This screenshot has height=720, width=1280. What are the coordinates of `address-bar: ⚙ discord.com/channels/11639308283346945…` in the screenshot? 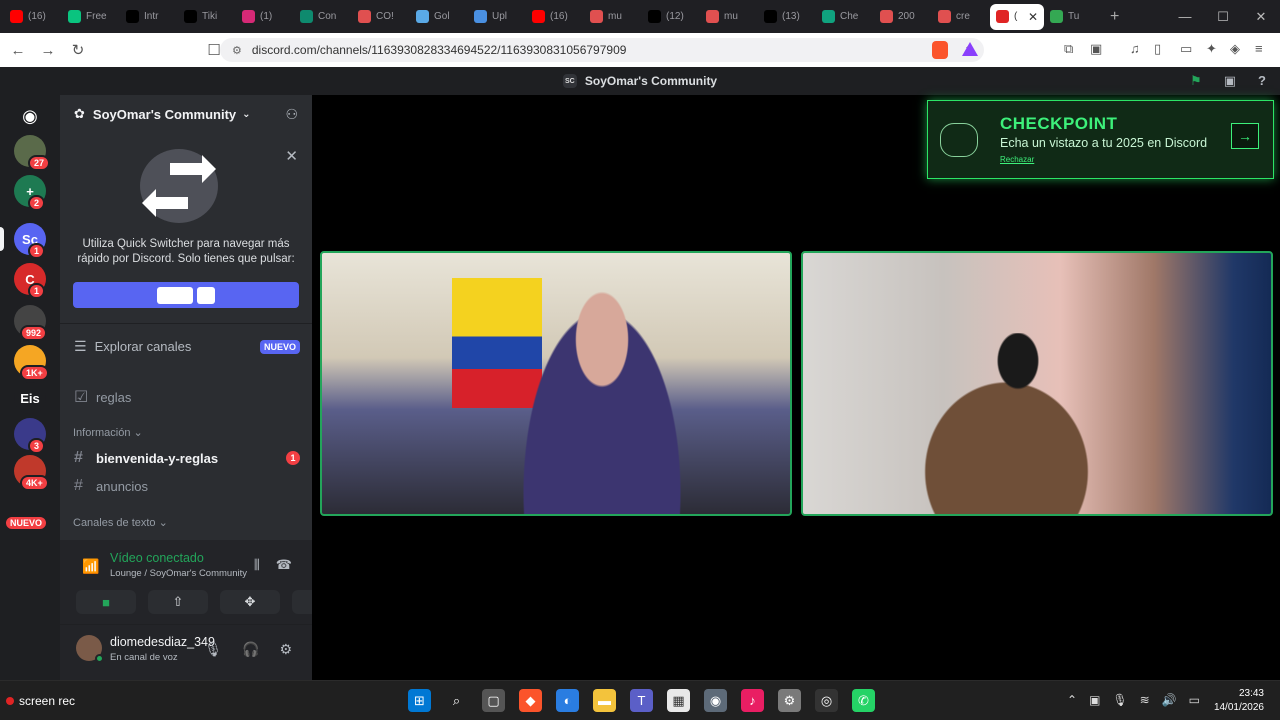 It's located at (602, 50).